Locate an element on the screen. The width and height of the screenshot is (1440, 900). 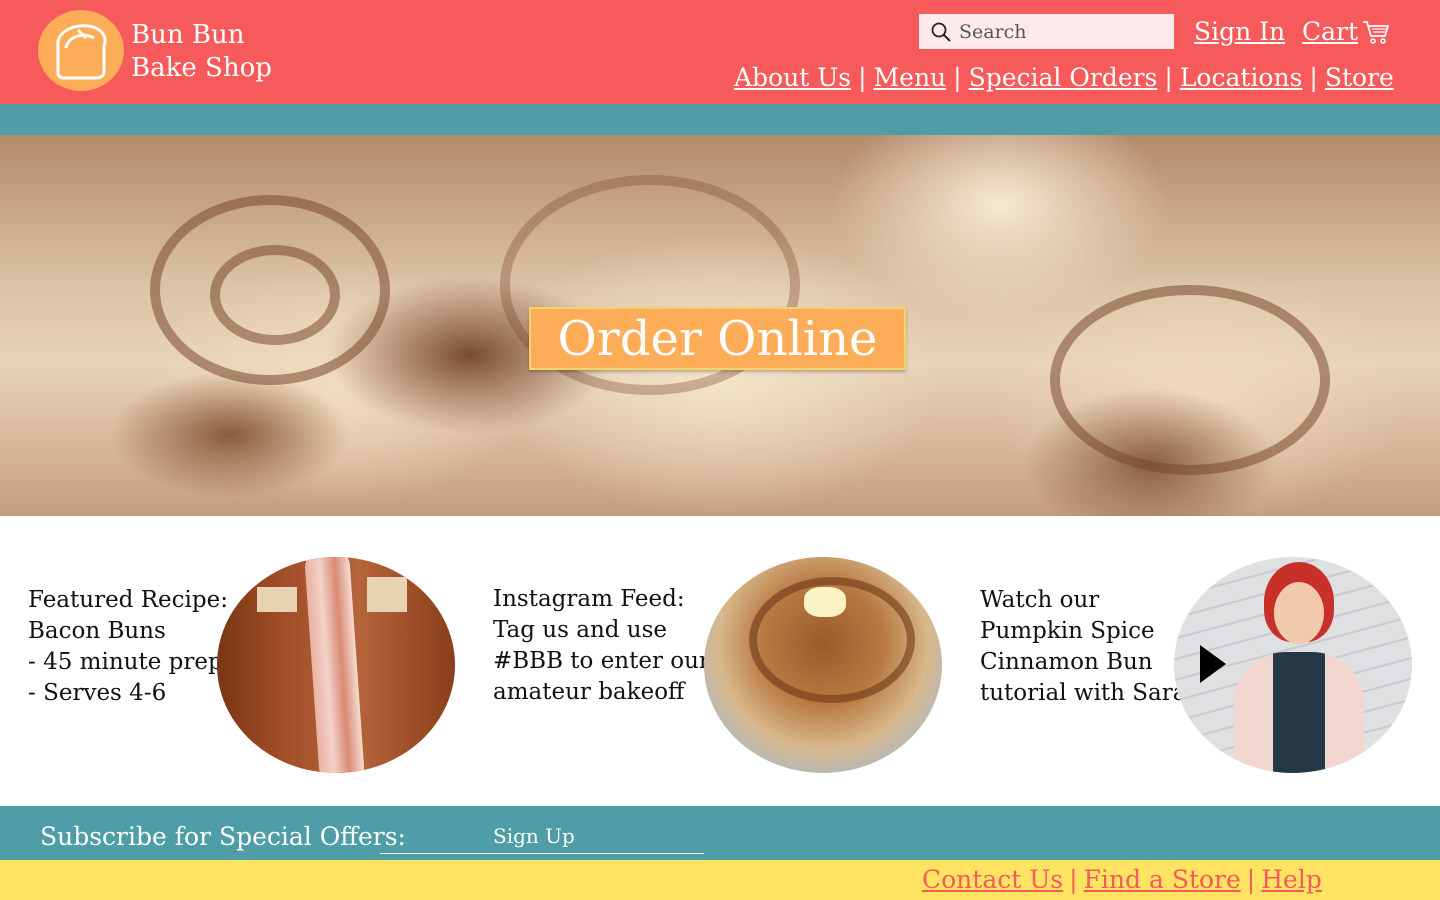
feature-line: Cinnamon Bun is located at coordinates (1066, 662).